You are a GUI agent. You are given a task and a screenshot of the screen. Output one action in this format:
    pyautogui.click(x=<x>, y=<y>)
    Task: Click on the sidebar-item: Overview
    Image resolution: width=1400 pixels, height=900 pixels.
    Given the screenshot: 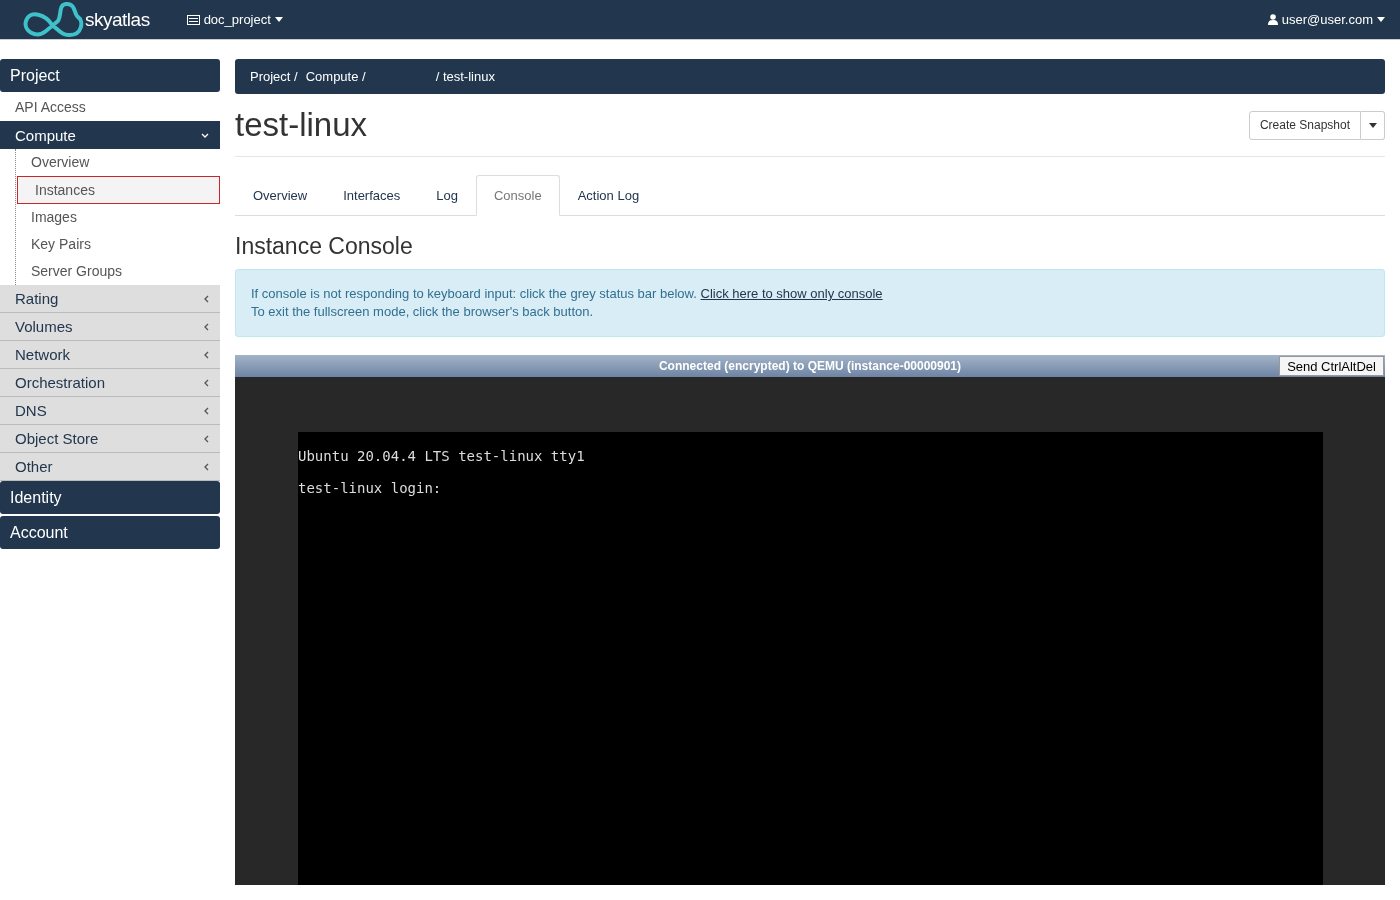 What is the action you would take?
    pyautogui.click(x=118, y=162)
    